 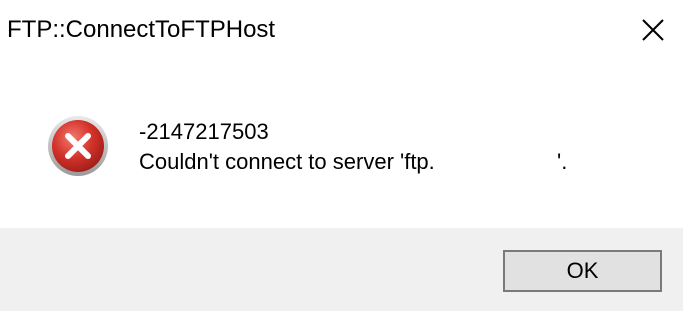 I want to click on error-code: -2147217503, so click(x=204, y=131).